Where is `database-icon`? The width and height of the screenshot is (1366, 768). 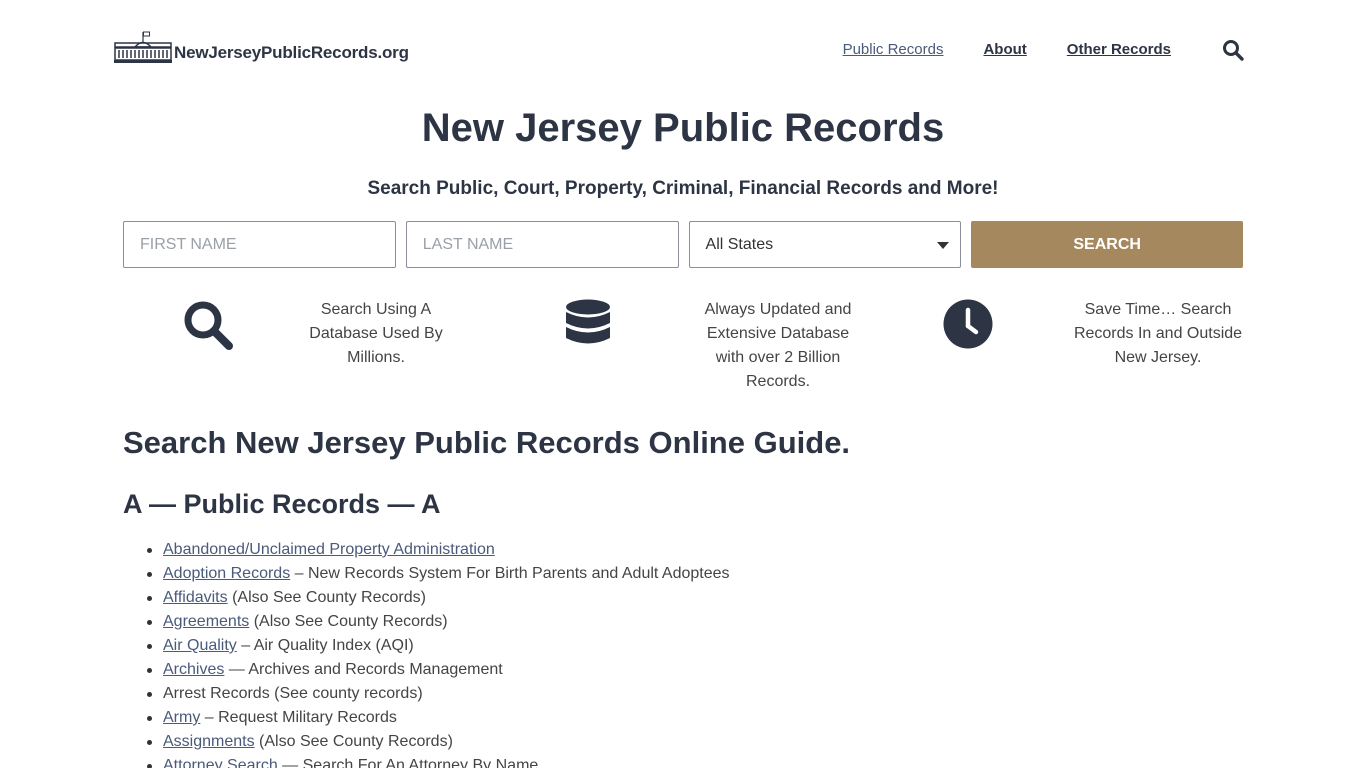
database-icon is located at coordinates (588, 321).